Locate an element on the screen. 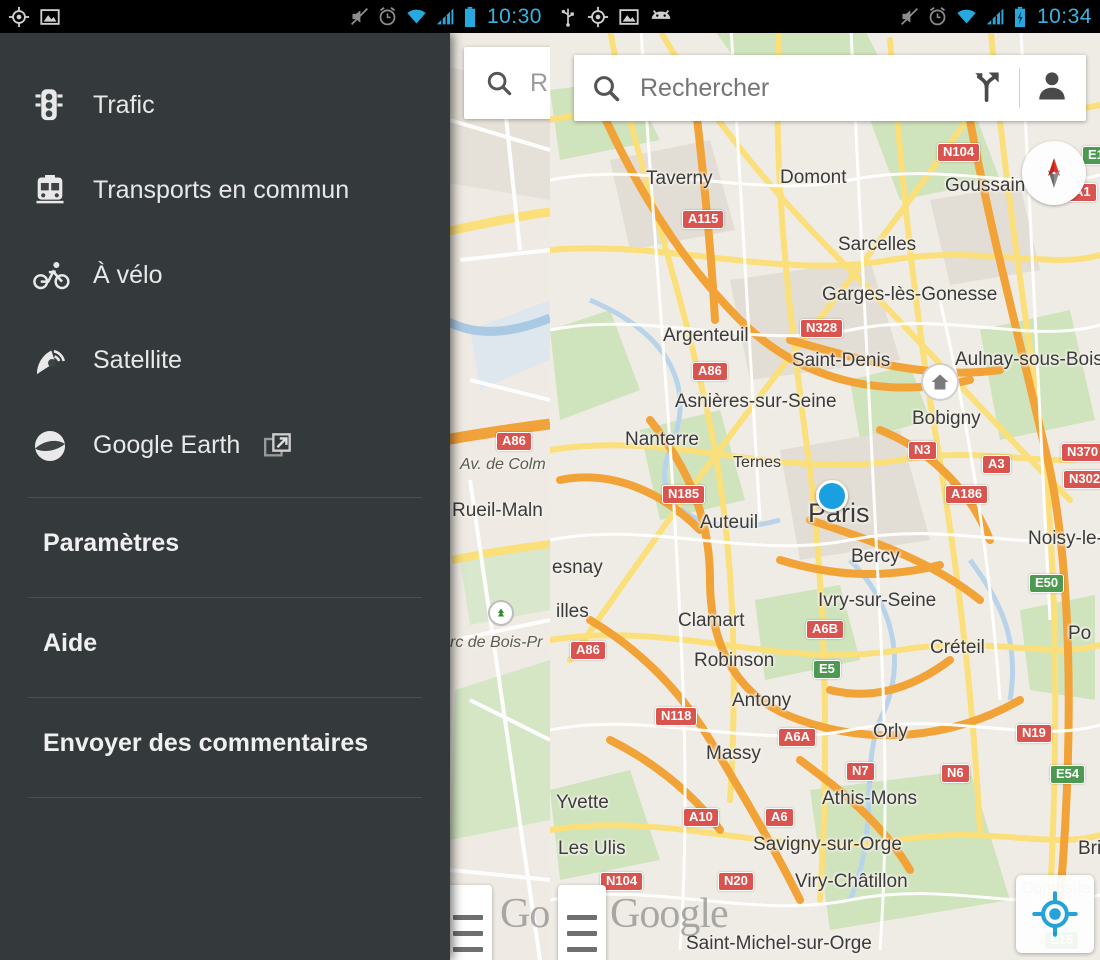 This screenshot has width=1100, height=960. road-shield: A3 is located at coordinates (996, 465).